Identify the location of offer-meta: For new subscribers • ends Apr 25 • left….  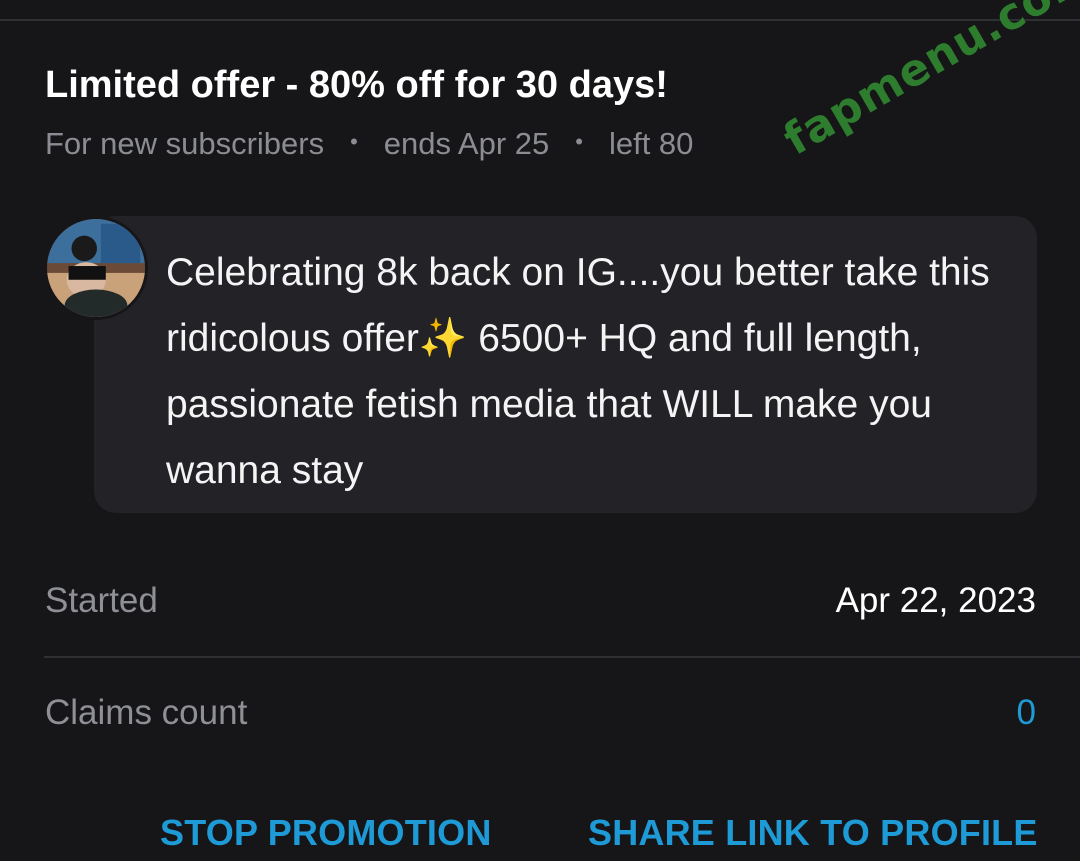
(369, 144).